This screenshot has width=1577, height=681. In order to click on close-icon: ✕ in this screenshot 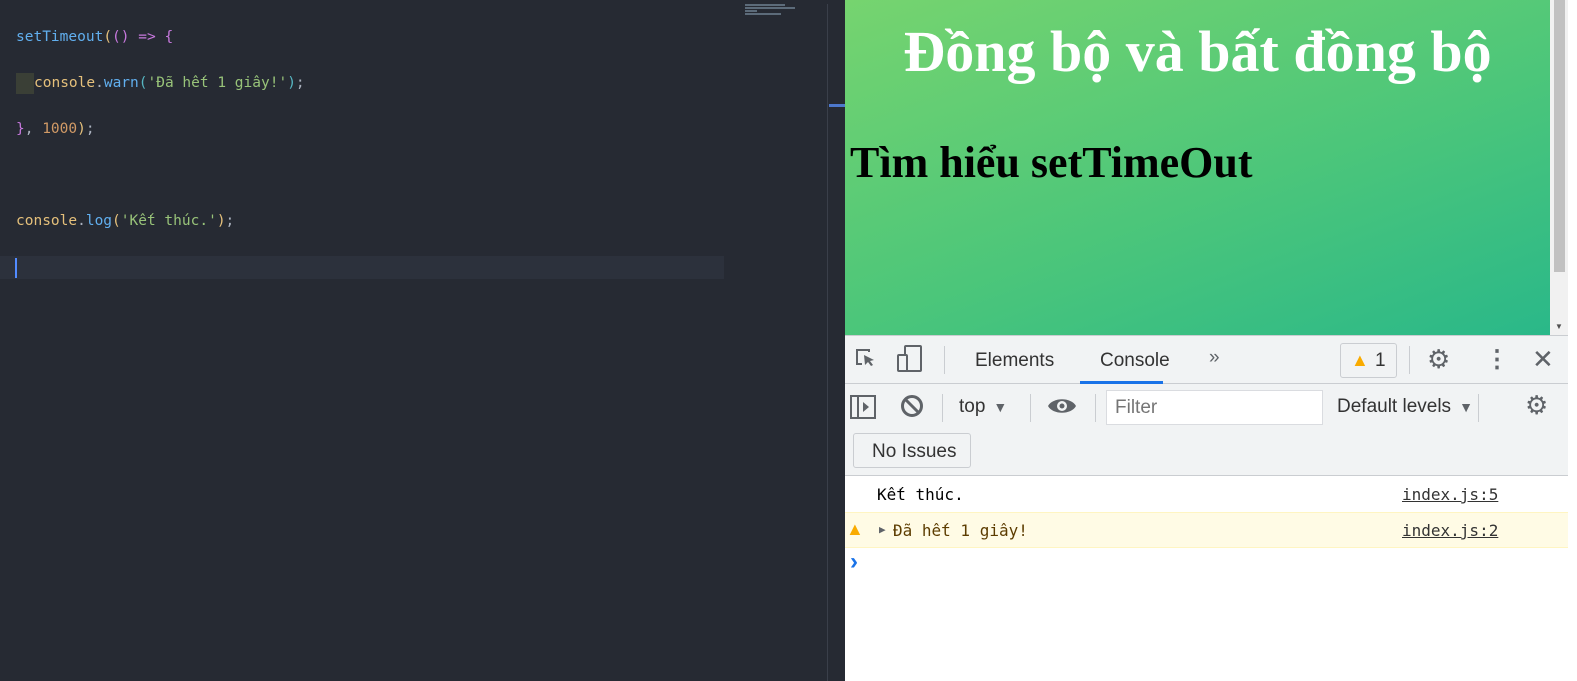, I will do `click(1543, 359)`.